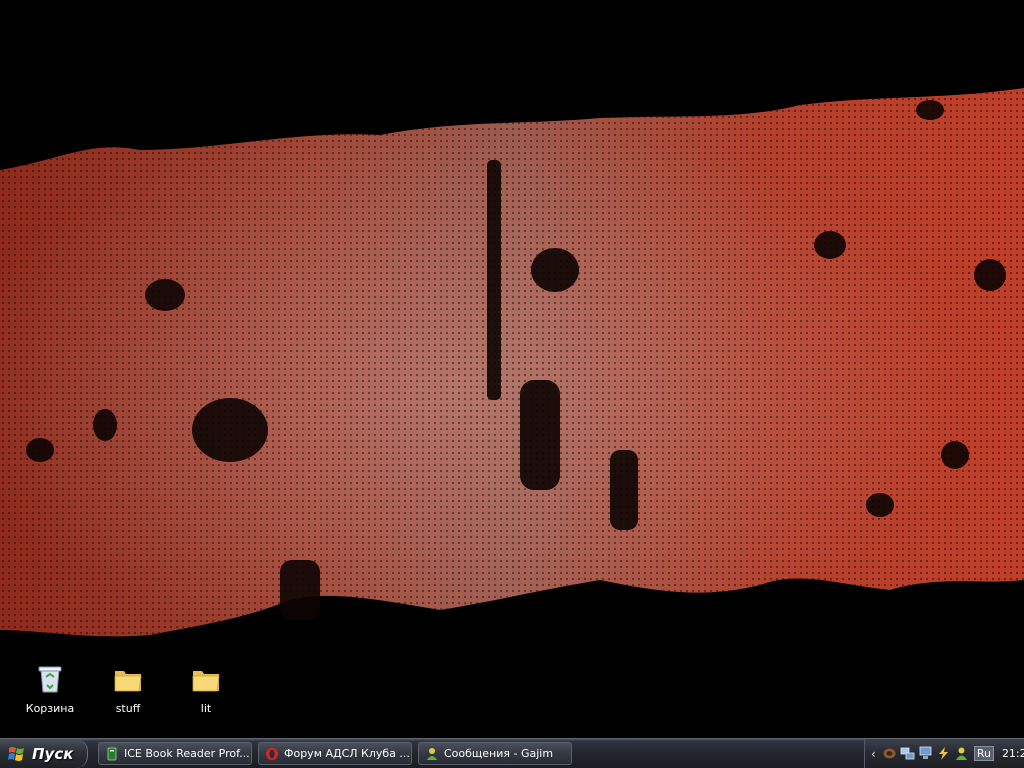 The image size is (1024, 768). I want to click on gajim-tray-icon, so click(961, 753).